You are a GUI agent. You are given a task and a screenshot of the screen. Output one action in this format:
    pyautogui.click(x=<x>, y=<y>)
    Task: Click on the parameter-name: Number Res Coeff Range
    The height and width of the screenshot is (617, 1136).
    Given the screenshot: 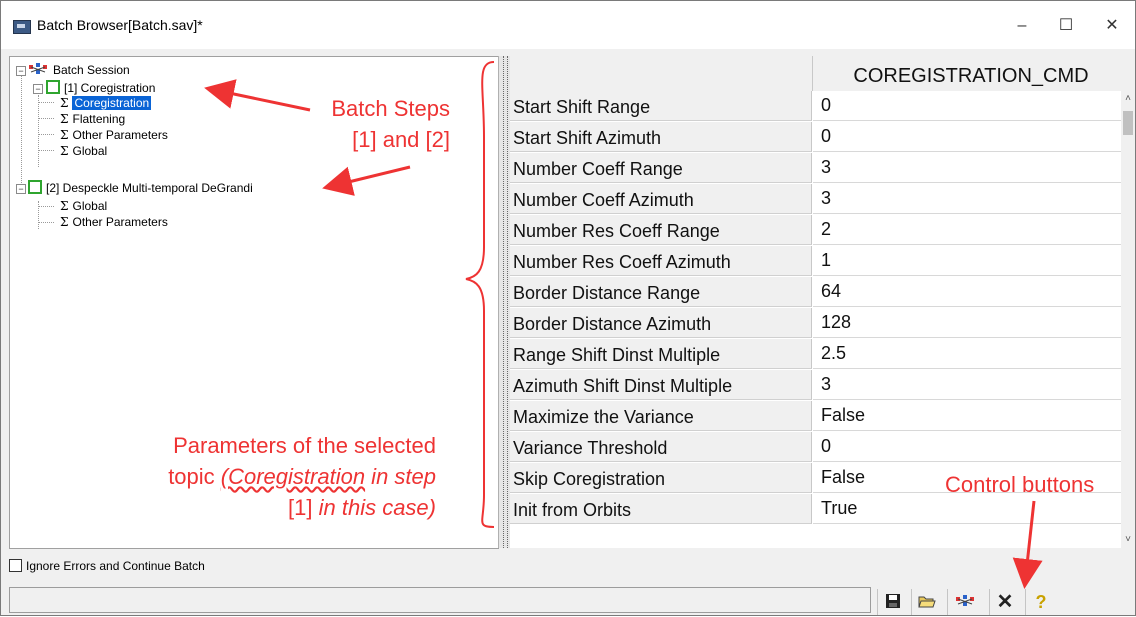 What is the action you would take?
    pyautogui.click(x=661, y=230)
    